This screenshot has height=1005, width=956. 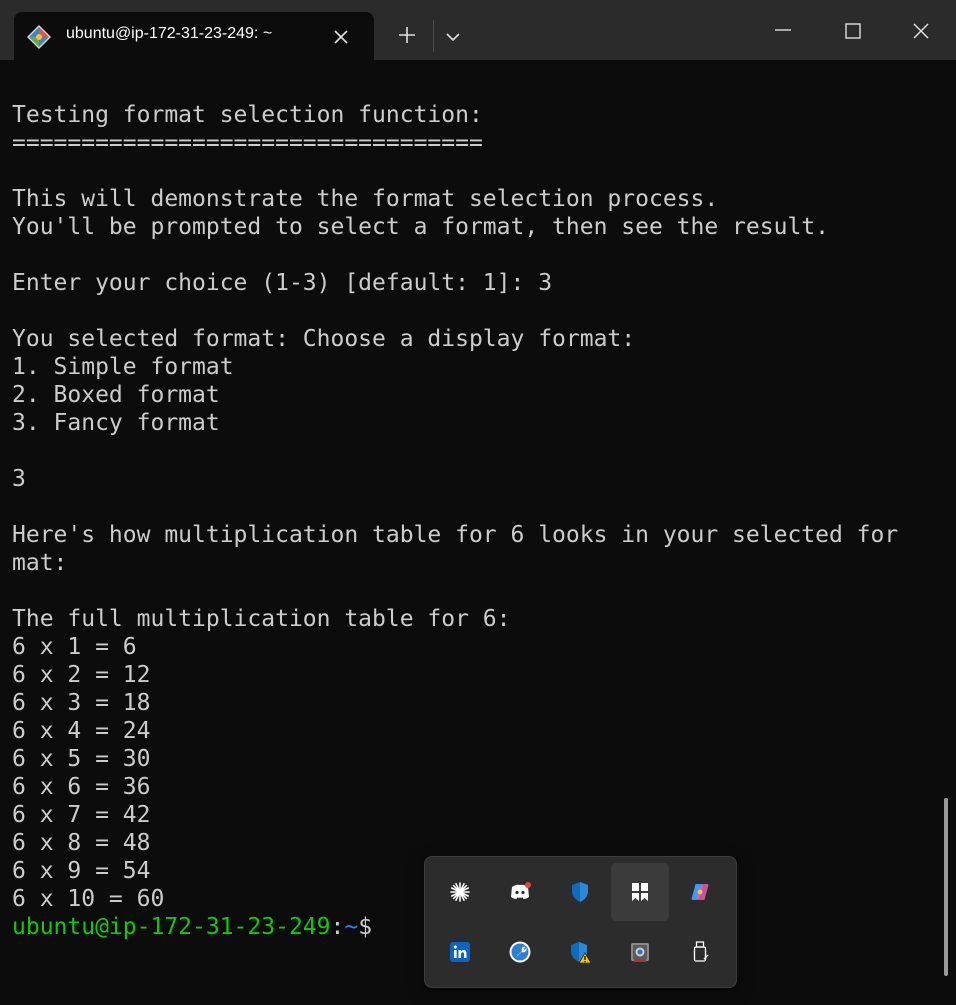 What do you see at coordinates (580, 952) in the screenshot?
I see `defender-warning-icon` at bounding box center [580, 952].